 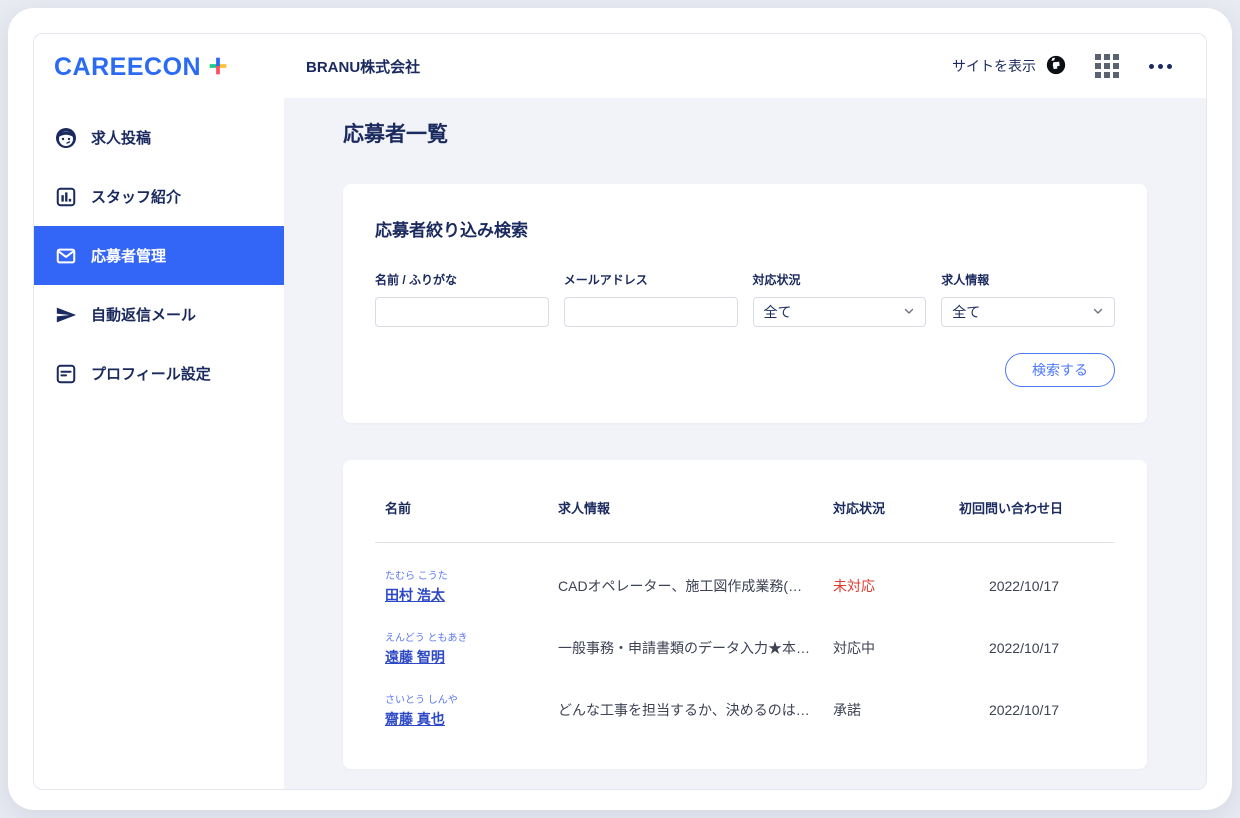 I want to click on field-job-info: 求人情報 全て, so click(x=1028, y=299).